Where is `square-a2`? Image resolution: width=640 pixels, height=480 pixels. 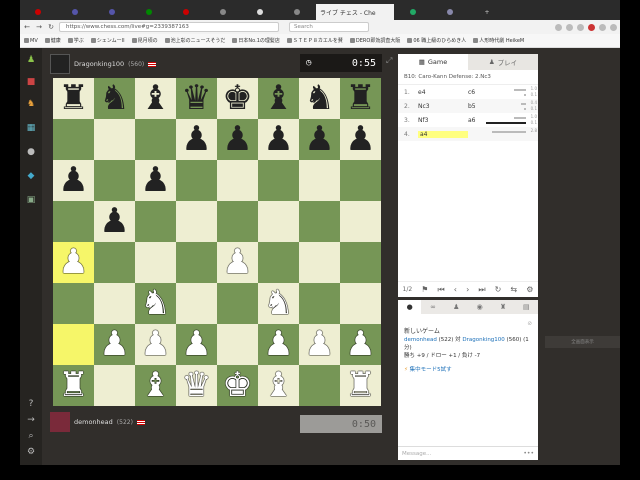
square-a2 is located at coordinates (73, 344).